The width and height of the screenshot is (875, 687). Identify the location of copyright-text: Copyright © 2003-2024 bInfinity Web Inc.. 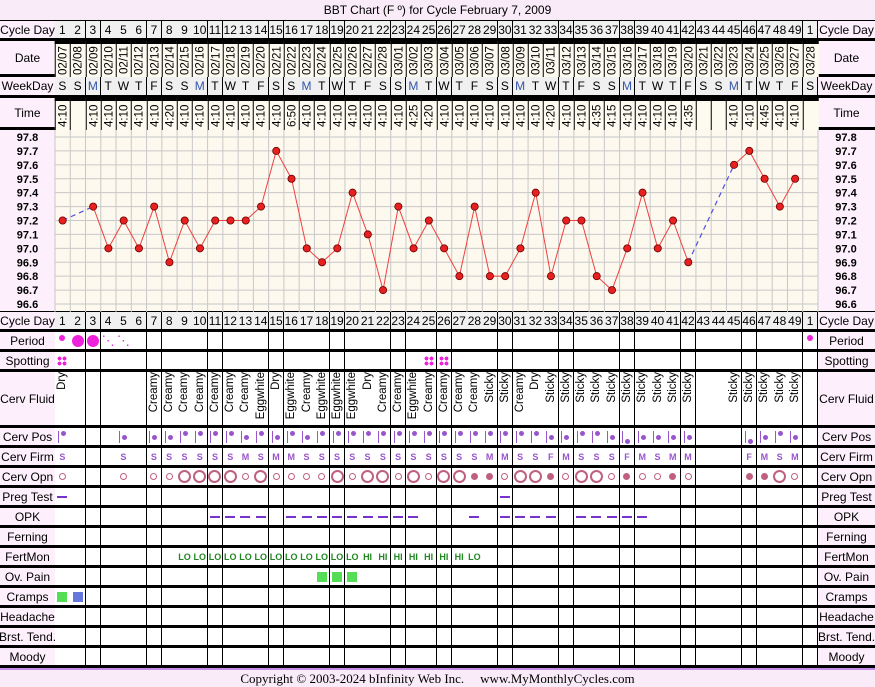
(352, 678).